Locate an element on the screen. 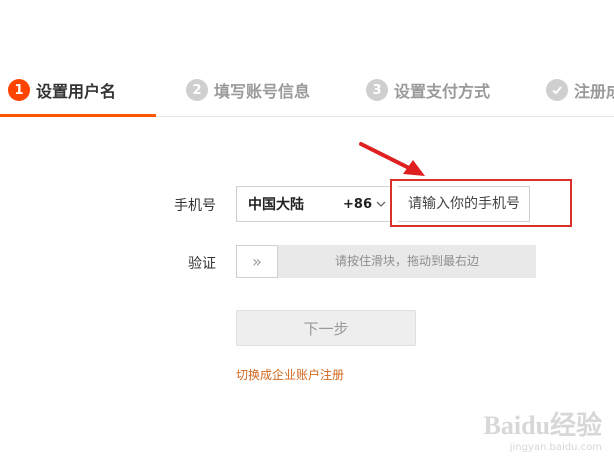  next-step-button: 下一步 is located at coordinates (326, 328).